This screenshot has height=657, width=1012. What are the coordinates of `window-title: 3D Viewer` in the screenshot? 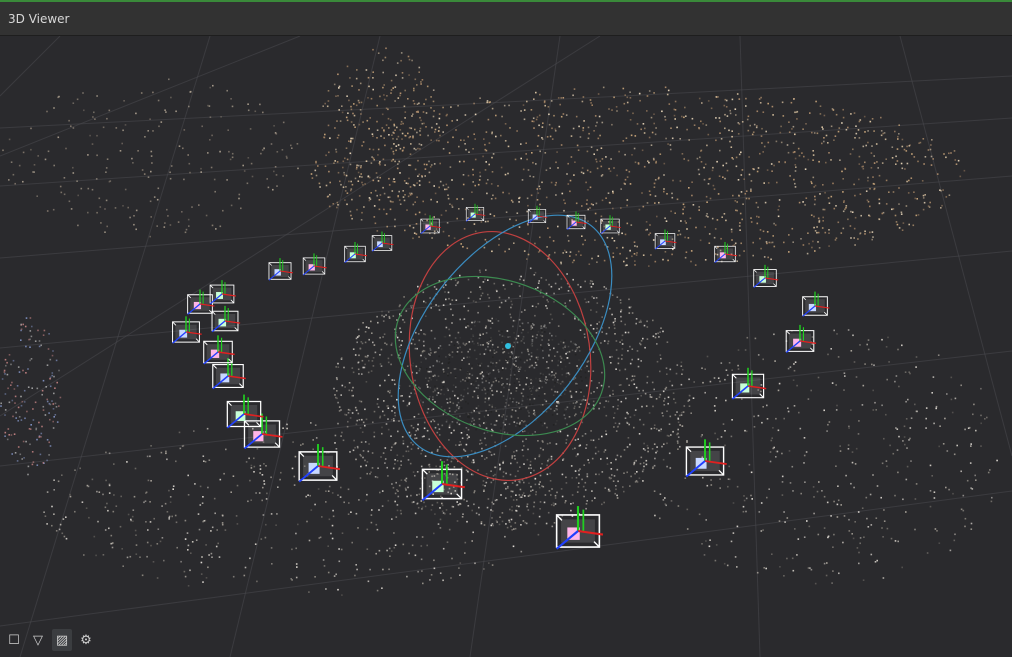 It's located at (39, 19).